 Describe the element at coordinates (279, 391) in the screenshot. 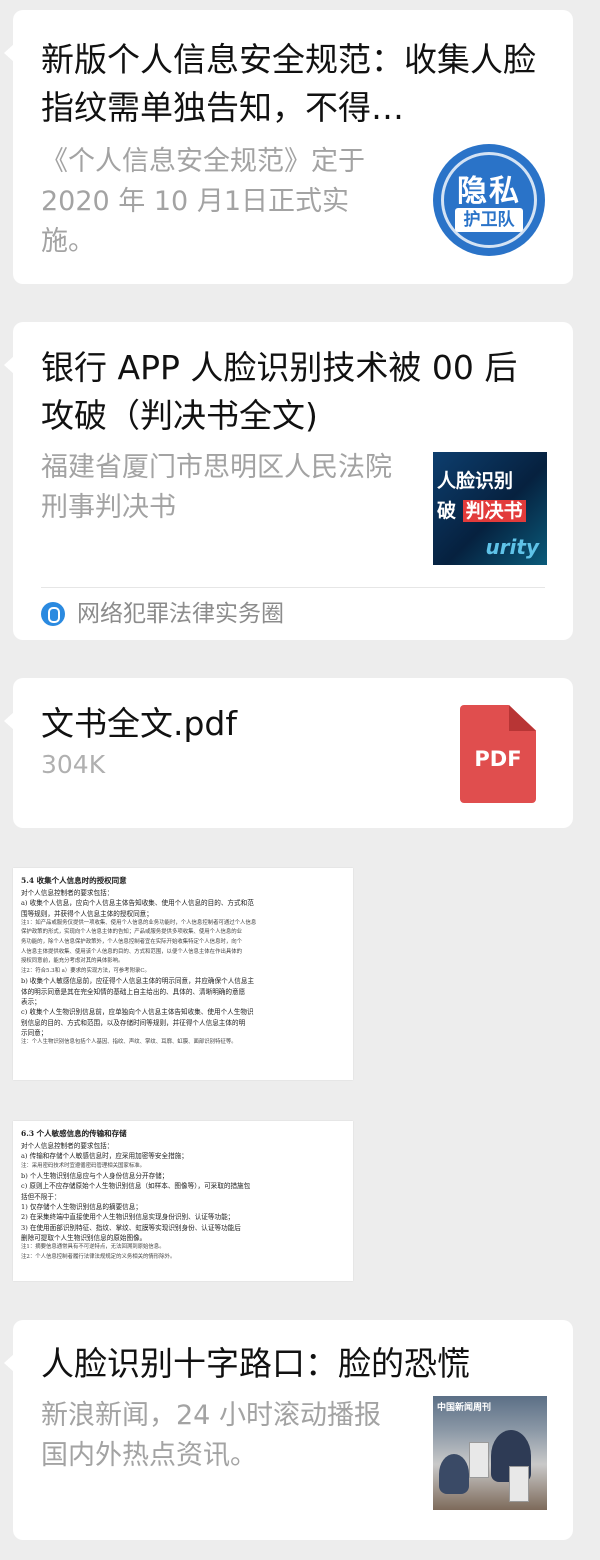

I see `article-title: 银行 APP 人脸识别技术被 00 后攻破（判决书全文)` at that location.